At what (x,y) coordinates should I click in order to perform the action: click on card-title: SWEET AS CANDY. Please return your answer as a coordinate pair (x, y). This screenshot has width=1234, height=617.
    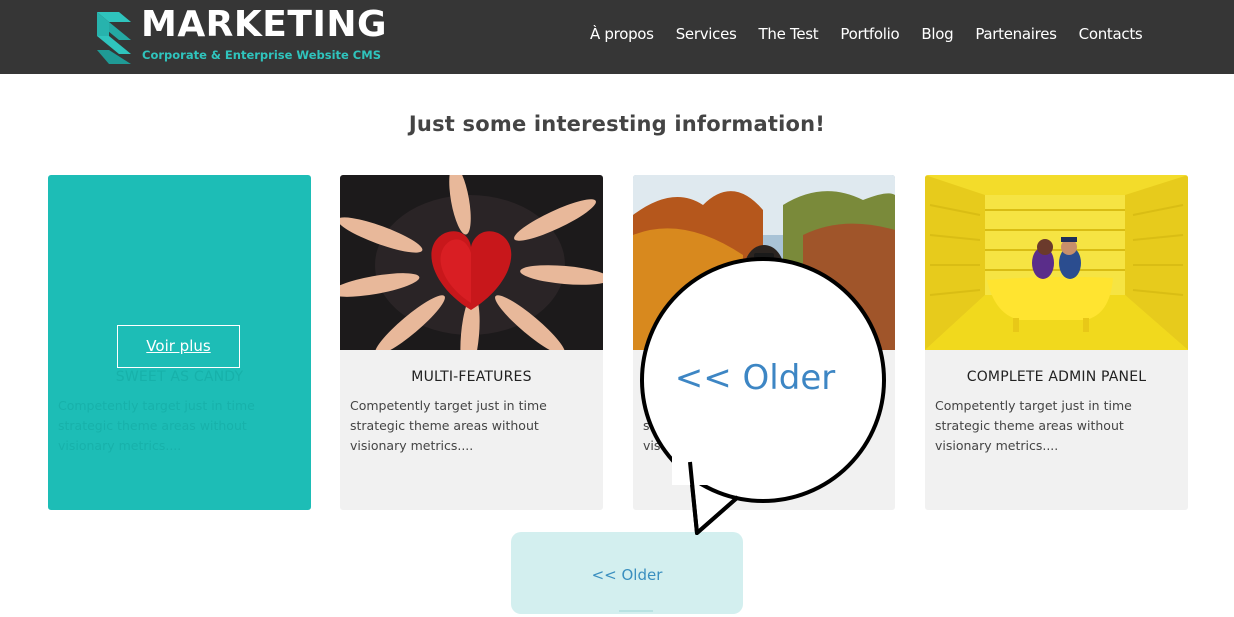
    Looking at the image, I should click on (179, 377).